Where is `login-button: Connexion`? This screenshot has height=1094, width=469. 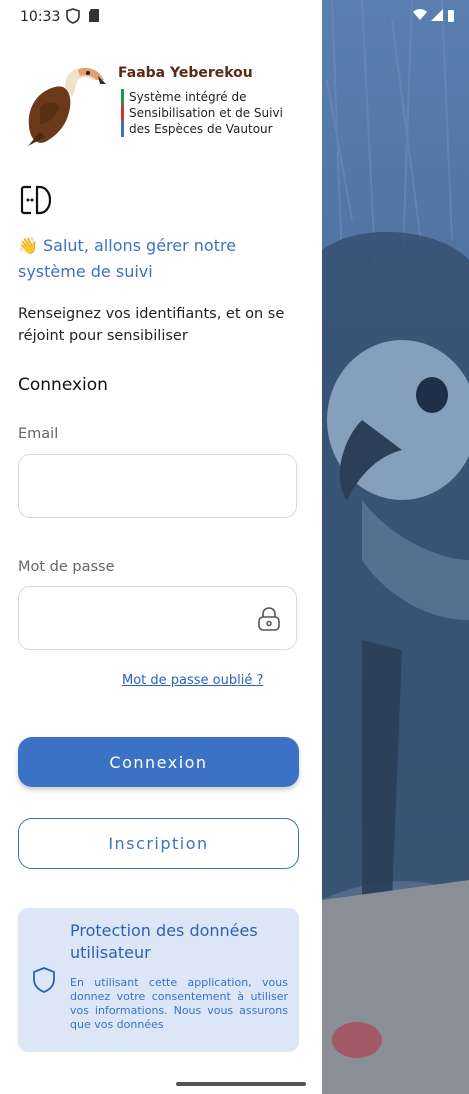
login-button: Connexion is located at coordinates (158, 762).